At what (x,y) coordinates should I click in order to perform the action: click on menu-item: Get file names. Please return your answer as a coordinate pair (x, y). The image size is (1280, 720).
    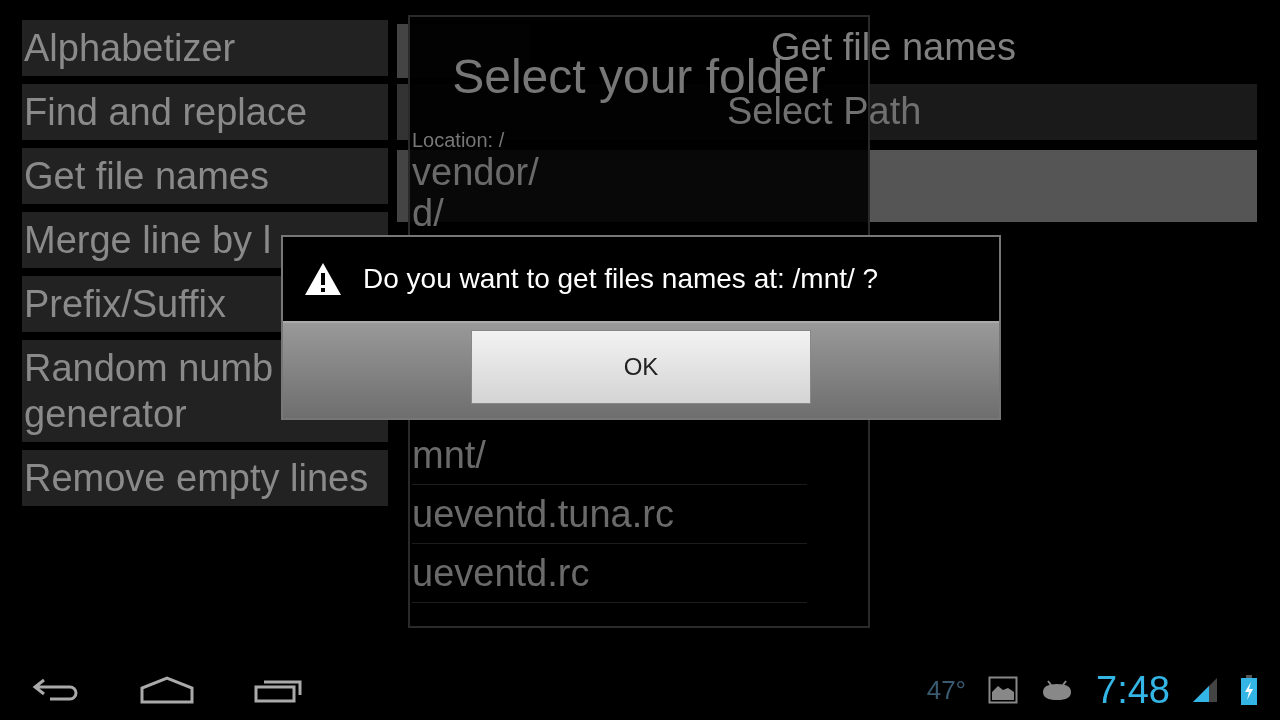
    Looking at the image, I should click on (205, 176).